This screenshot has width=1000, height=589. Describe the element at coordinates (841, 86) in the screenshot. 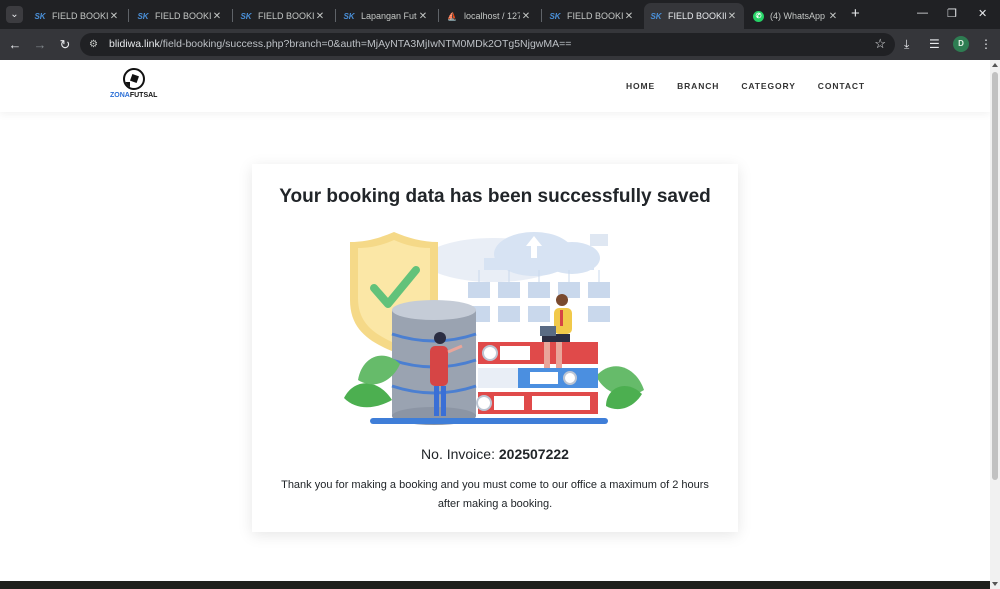

I see `nav-contact: CONTACT` at that location.